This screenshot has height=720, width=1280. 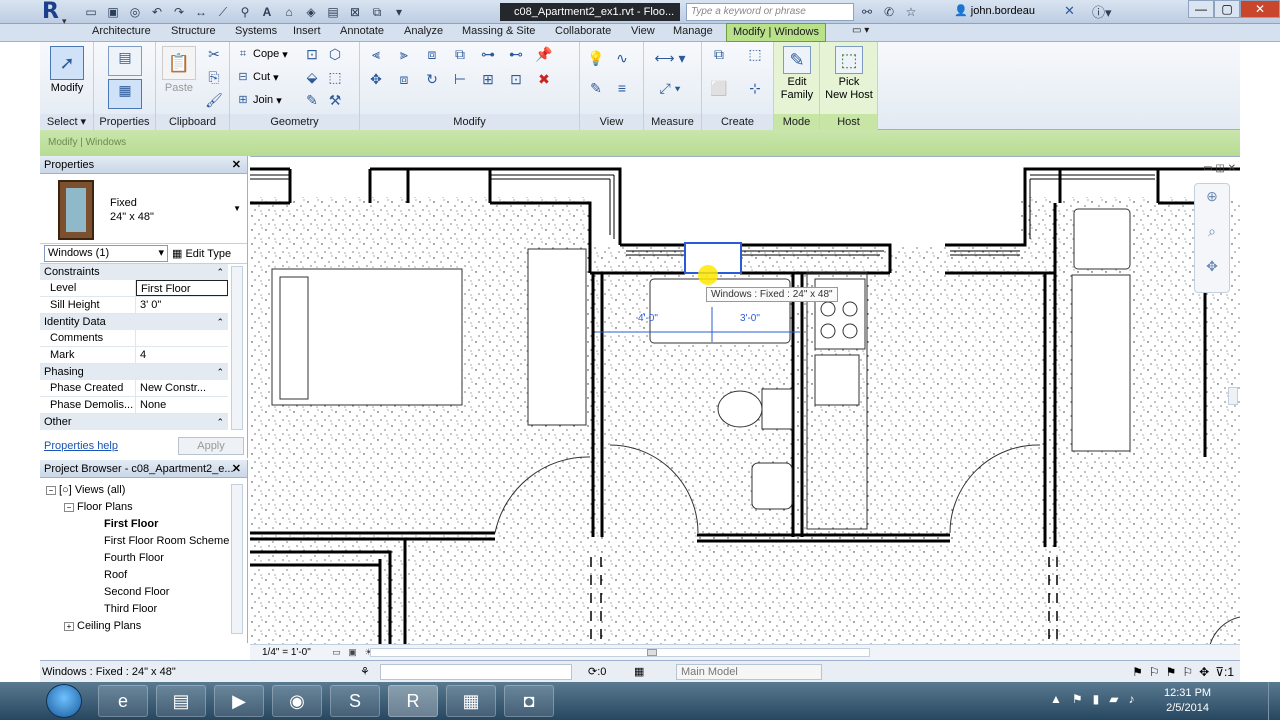 What do you see at coordinates (146, 575) in the screenshot?
I see `tree-item-roof: Roof` at bounding box center [146, 575].